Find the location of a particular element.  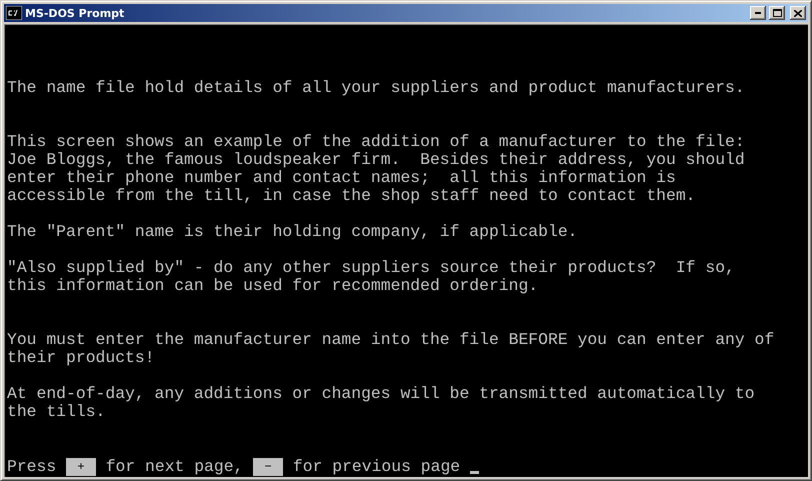

console-line: accessible from the till, in case the shop staff need to contact them. is located at coordinates (352, 196).